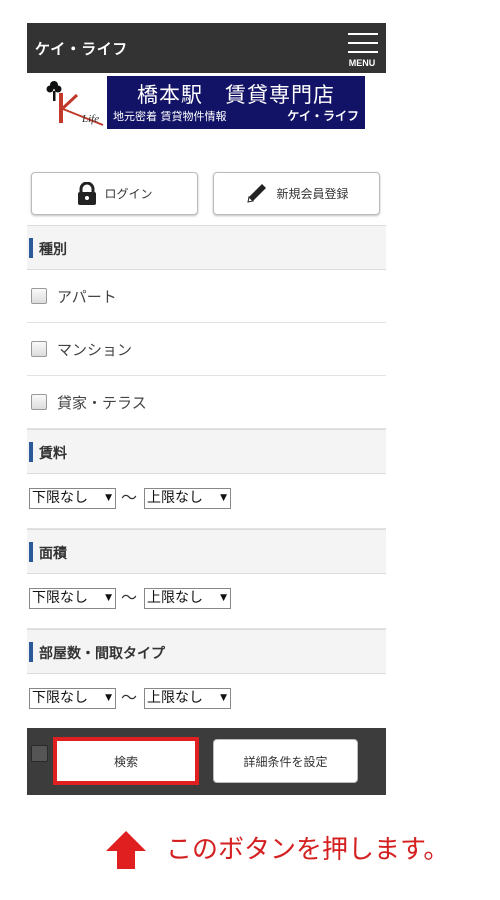 The width and height of the screenshot is (500, 900). I want to click on instruction-text: このボタンを押します。, so click(308, 850).